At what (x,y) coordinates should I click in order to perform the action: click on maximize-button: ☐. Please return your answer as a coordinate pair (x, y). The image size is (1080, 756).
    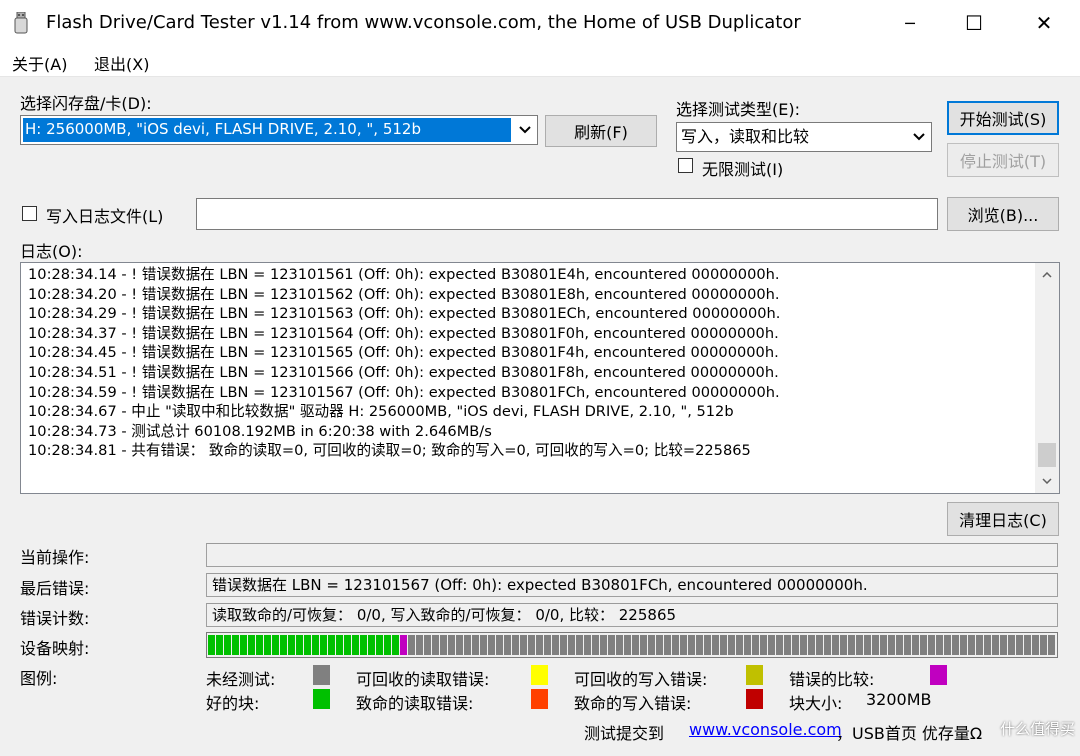
    Looking at the image, I should click on (974, 23).